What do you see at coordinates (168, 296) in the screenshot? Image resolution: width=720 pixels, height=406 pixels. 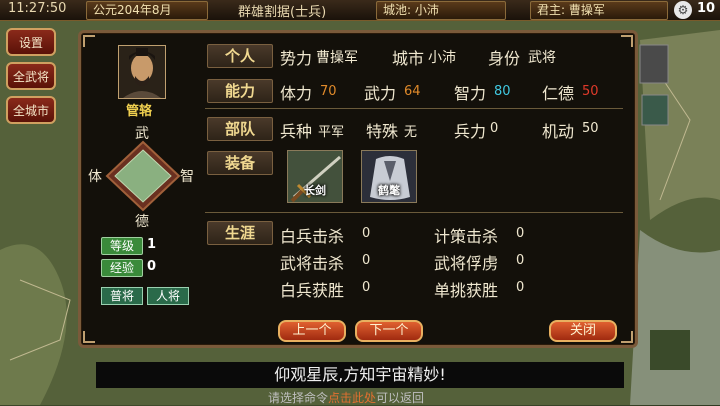 I see `rank-type-badge: 人将` at bounding box center [168, 296].